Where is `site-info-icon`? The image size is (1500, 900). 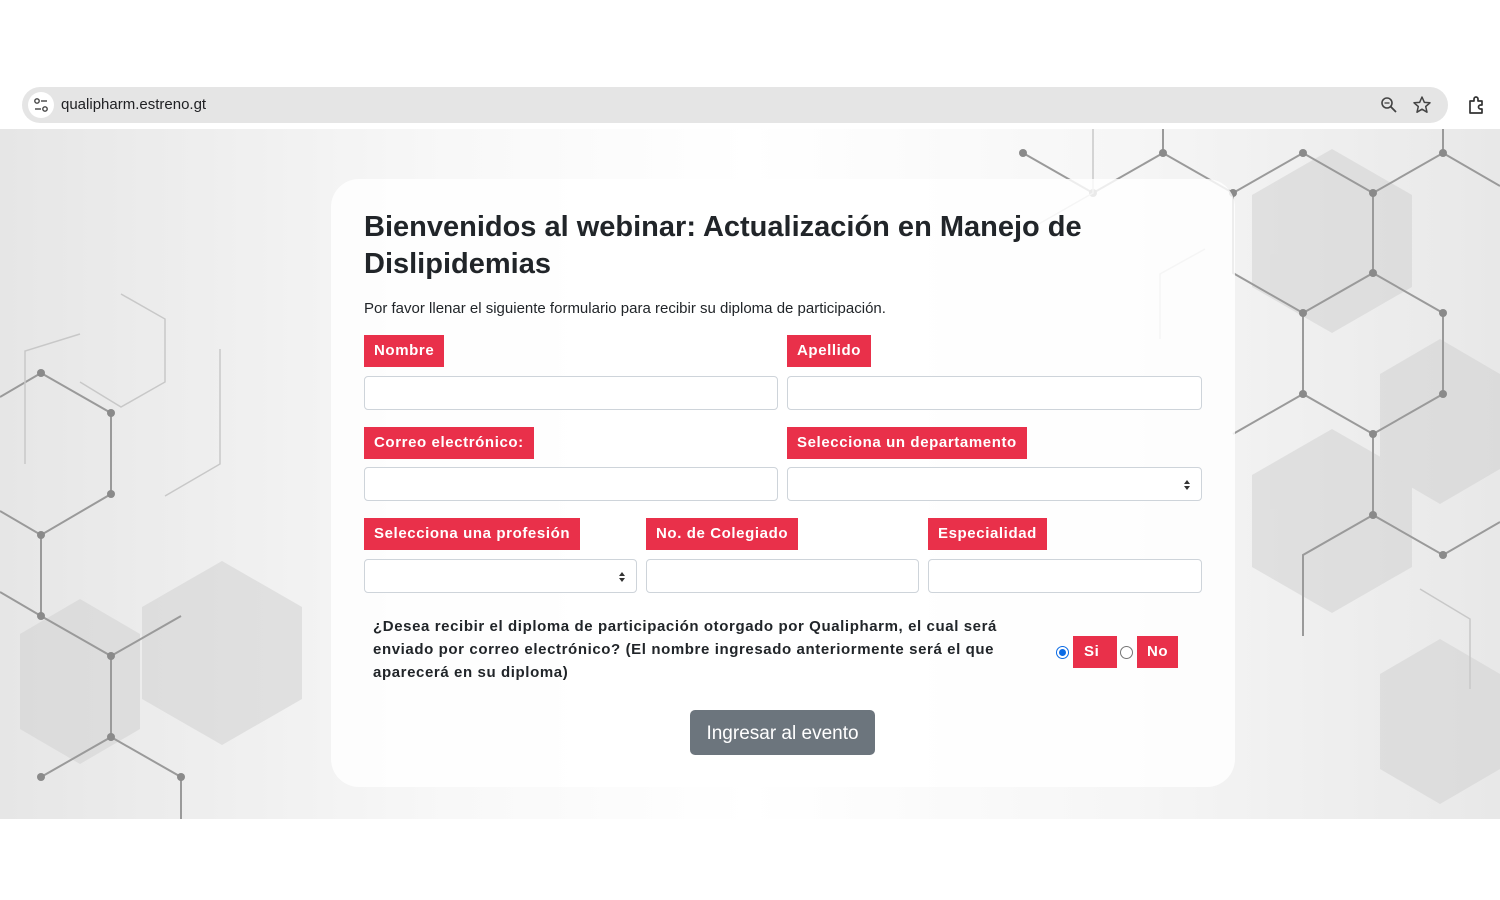 site-info-icon is located at coordinates (41, 105).